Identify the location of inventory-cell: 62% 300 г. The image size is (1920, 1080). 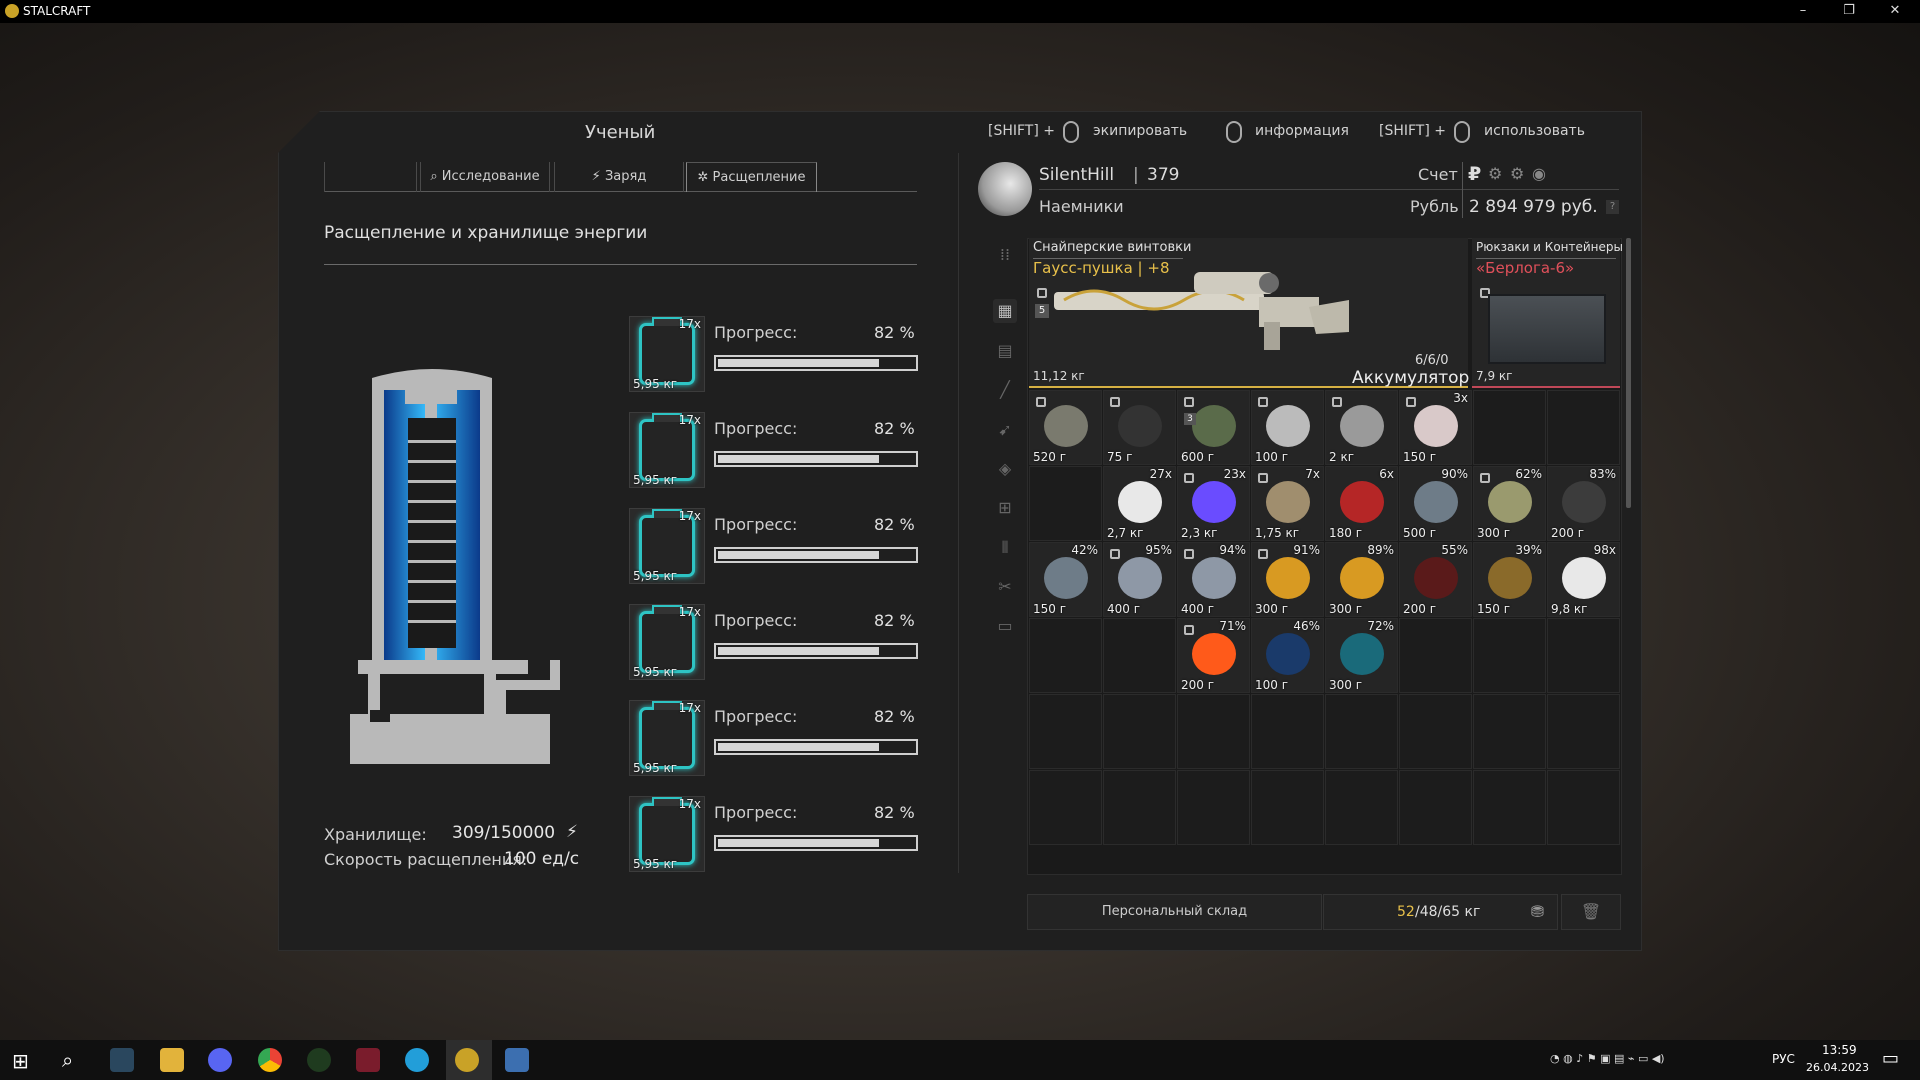
(1509, 503).